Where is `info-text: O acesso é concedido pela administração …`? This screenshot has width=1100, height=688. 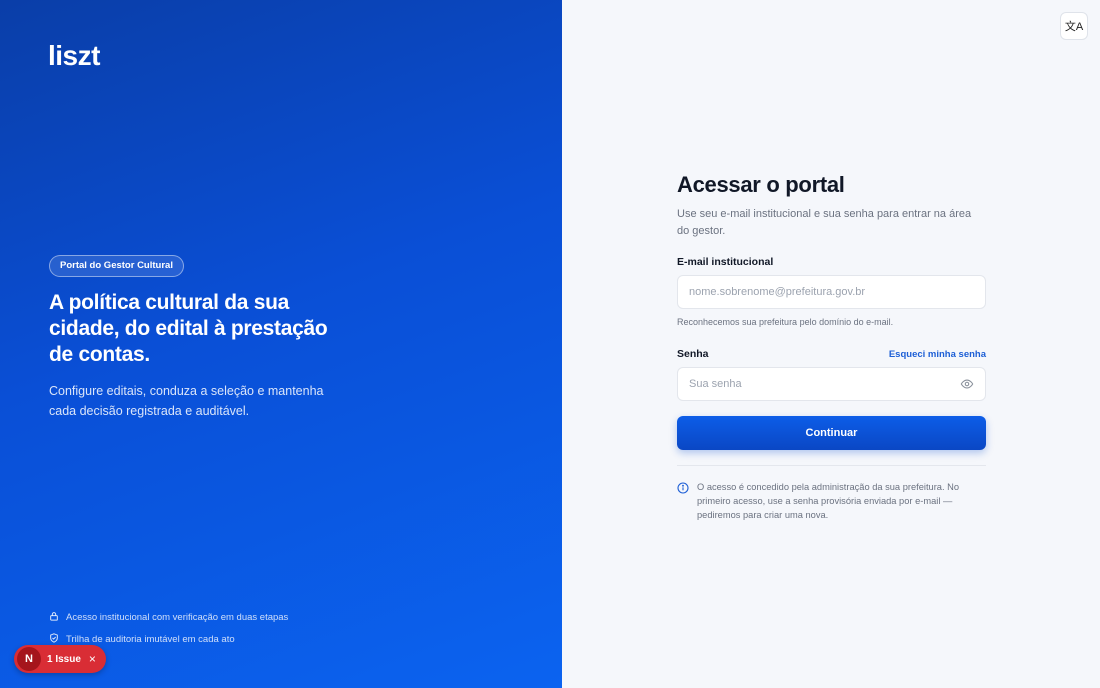
info-text: O acesso é concedido pela administração … is located at coordinates (828, 501).